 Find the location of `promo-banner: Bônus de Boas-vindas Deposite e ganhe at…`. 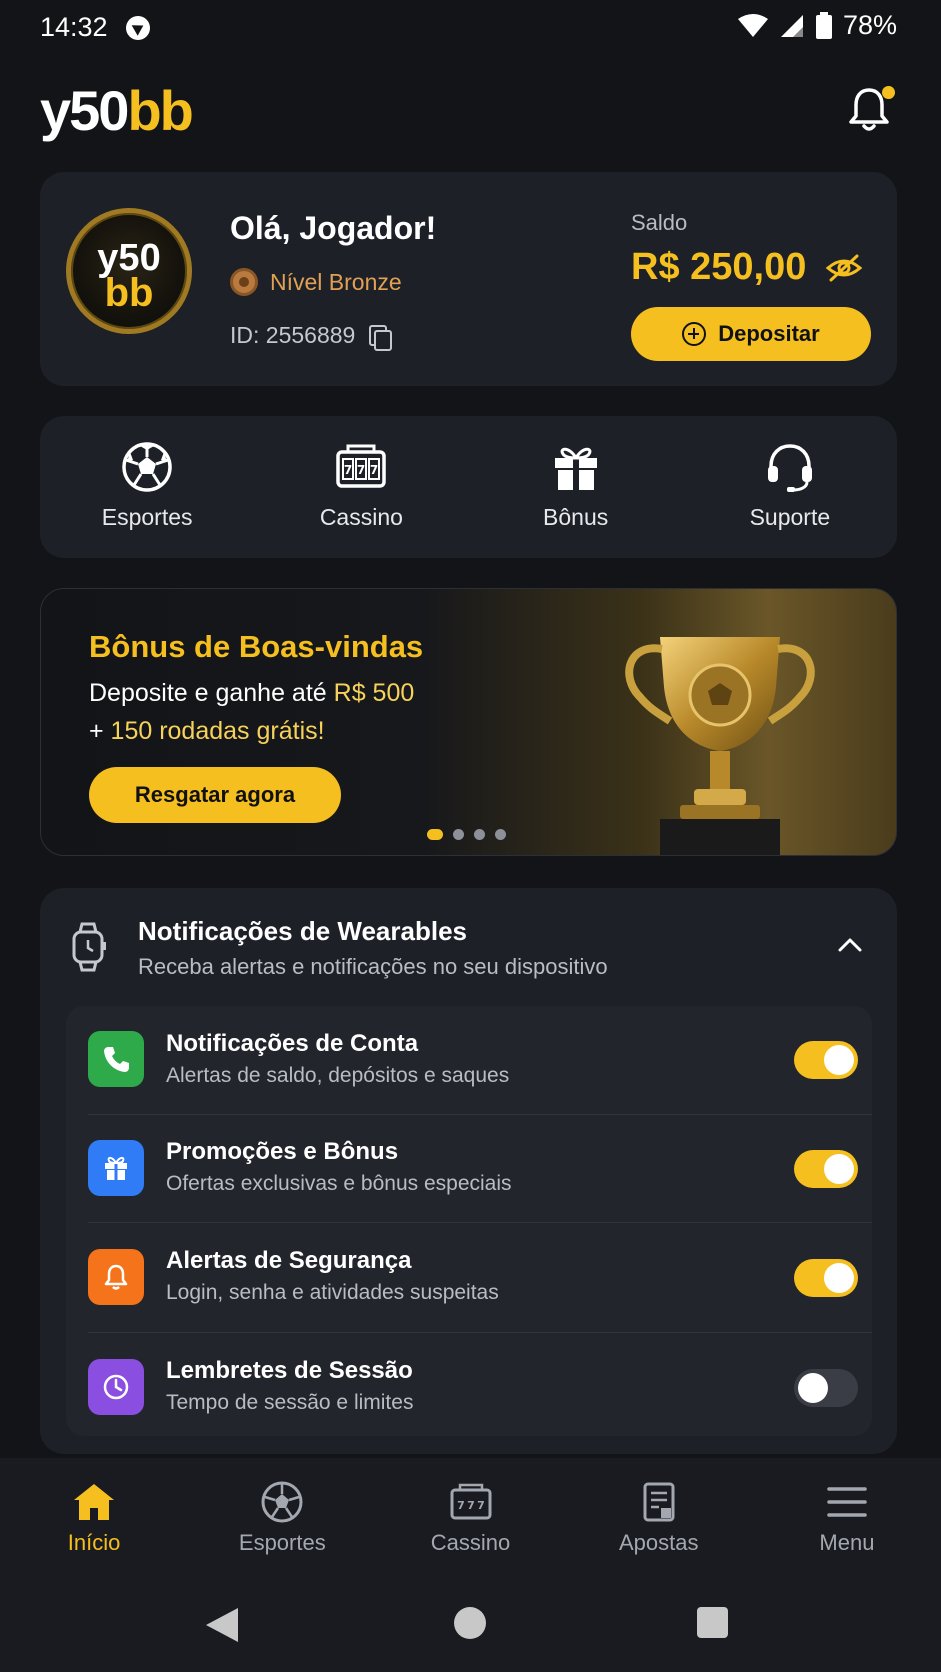

promo-banner: Bônus de Boas-vindas Deposite e ganhe at… is located at coordinates (468, 722).